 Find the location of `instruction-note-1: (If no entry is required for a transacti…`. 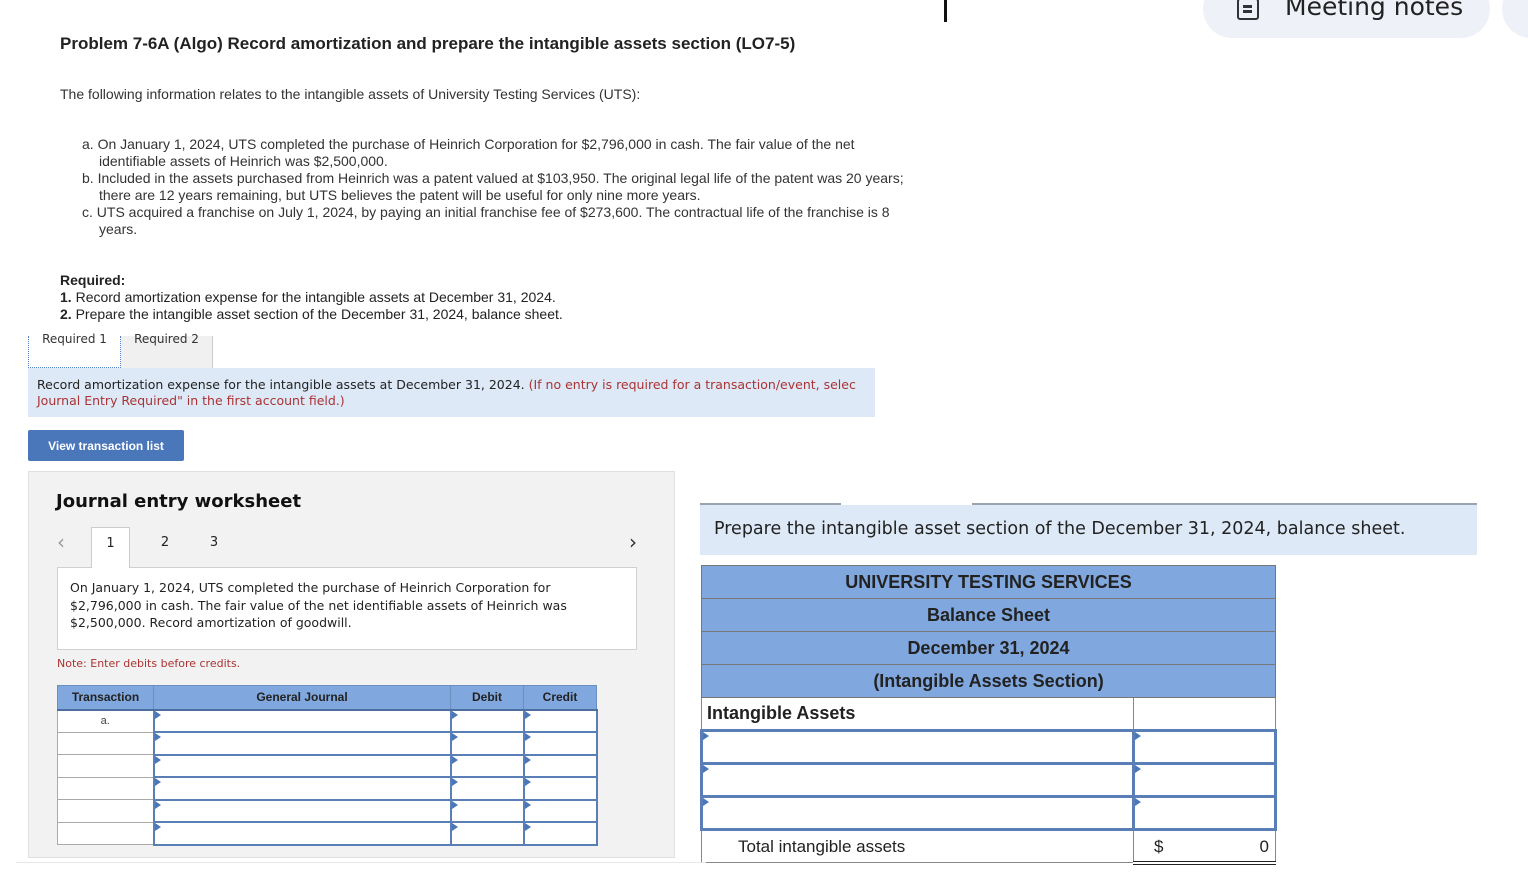

instruction-note-1: (If no entry is required for a transacti… is located at coordinates (692, 384).